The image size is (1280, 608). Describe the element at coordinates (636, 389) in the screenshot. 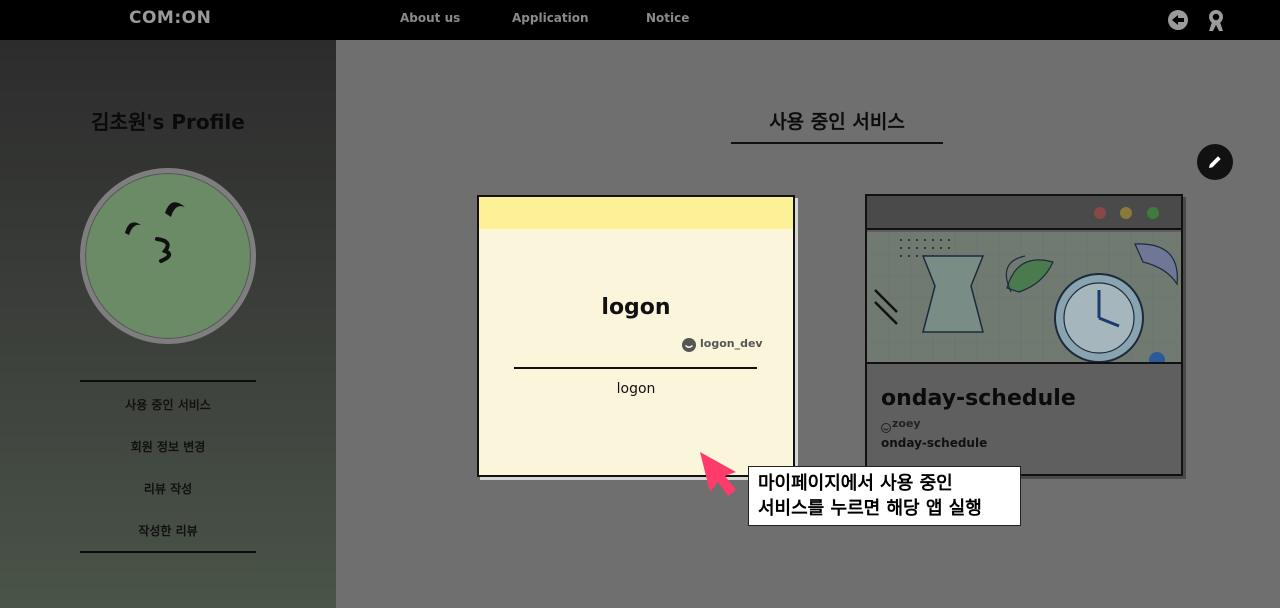

I see `card-description: logon` at that location.